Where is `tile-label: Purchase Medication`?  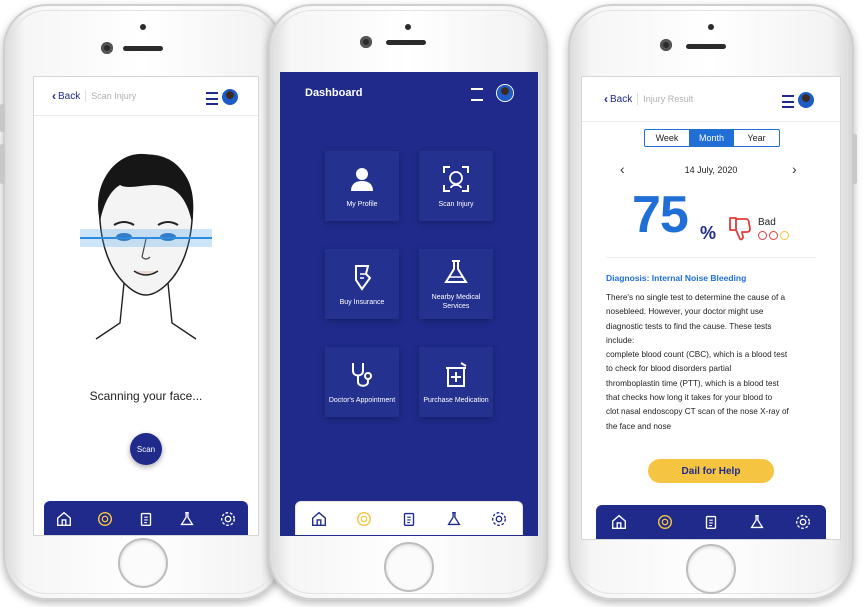 tile-label: Purchase Medication is located at coordinates (456, 400).